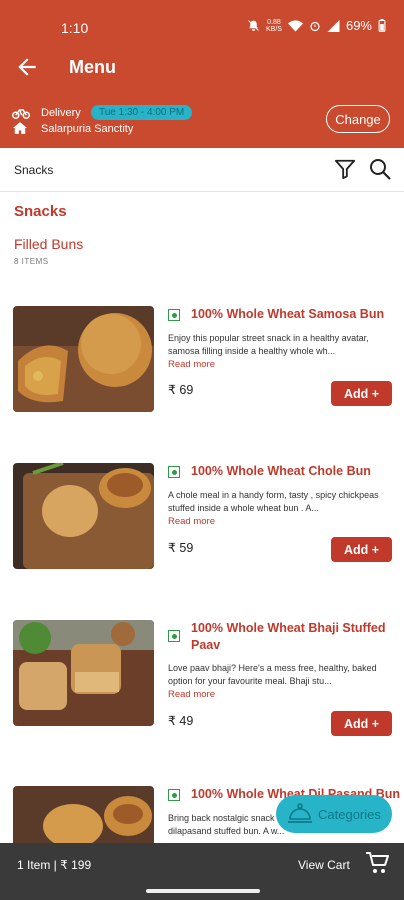 The image size is (404, 900). I want to click on item-count: 8 ITEMS, so click(31, 261).